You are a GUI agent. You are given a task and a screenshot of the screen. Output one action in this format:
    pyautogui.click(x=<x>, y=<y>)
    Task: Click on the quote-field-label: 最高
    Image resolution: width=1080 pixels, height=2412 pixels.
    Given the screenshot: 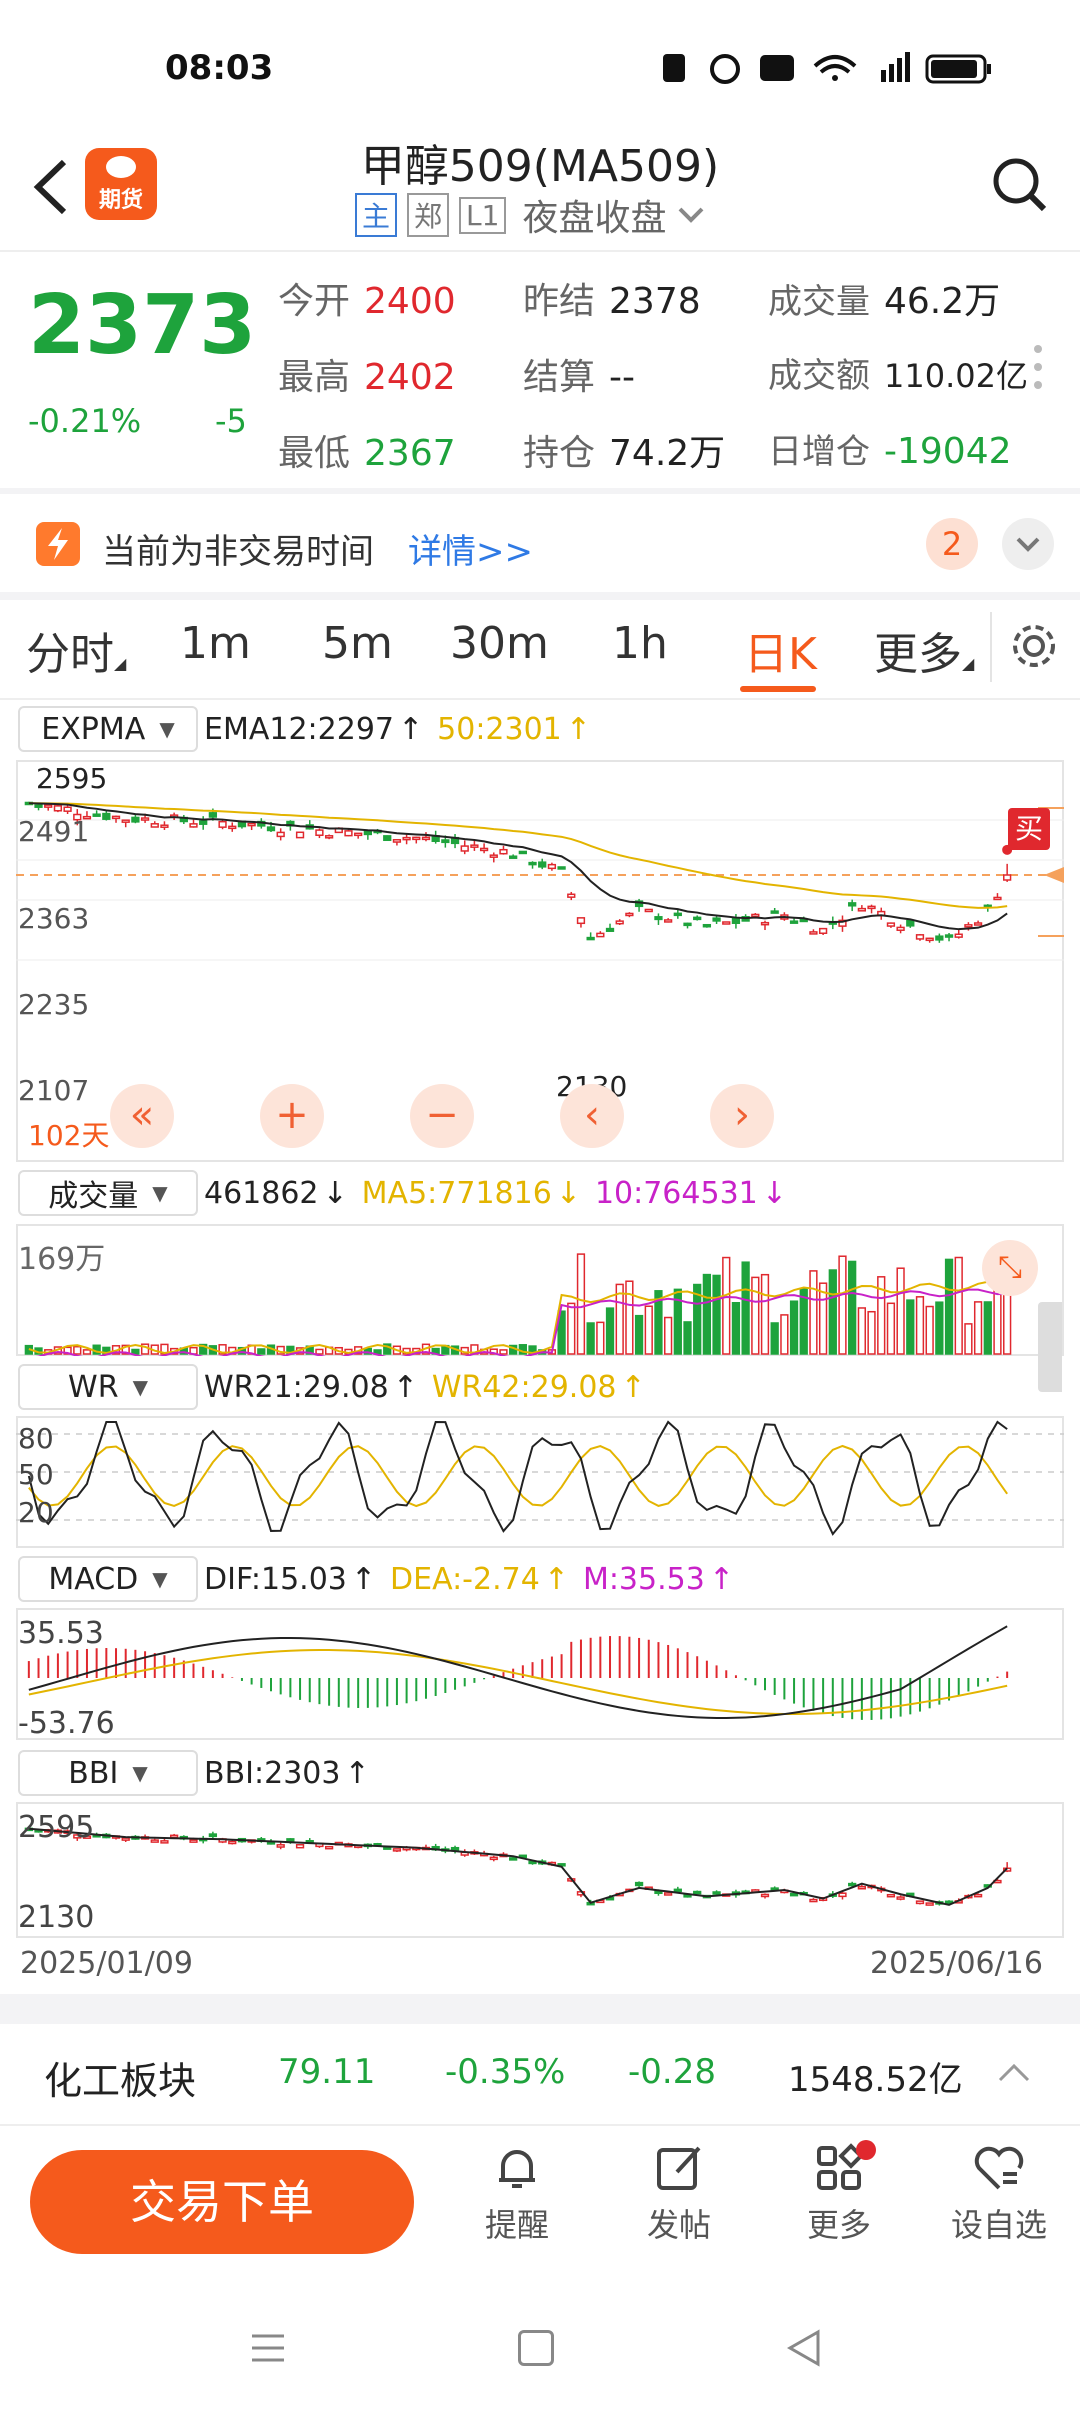 What is the action you would take?
    pyautogui.click(x=314, y=377)
    